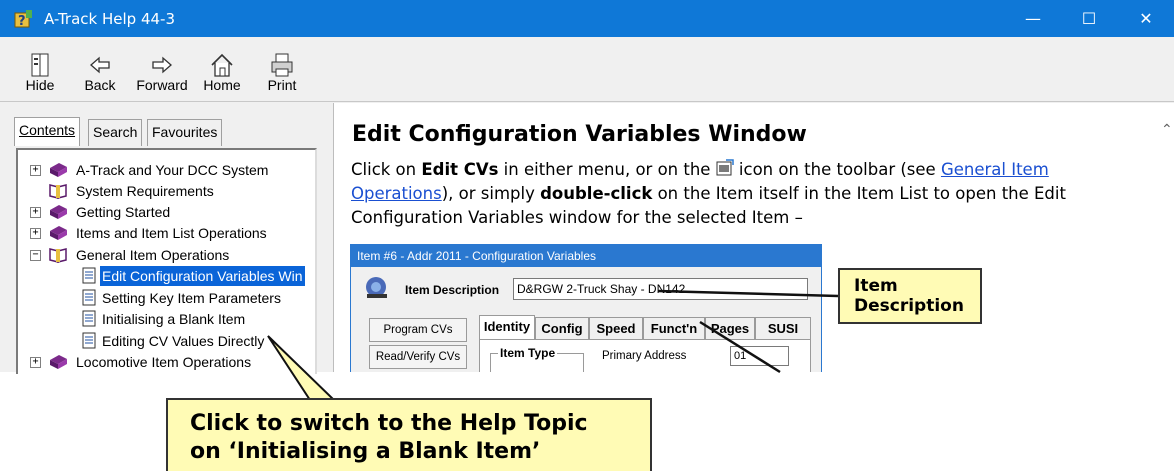  I want to click on callout-line-2: on ‘Initialising a Blank Item’, so click(365, 451).